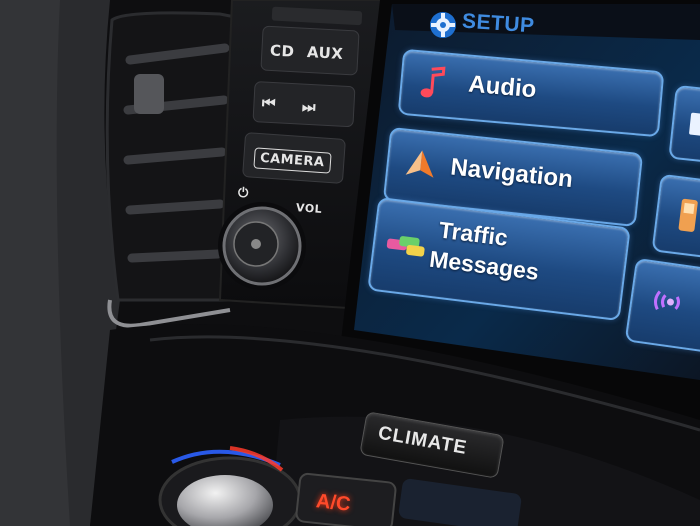  What do you see at coordinates (512, 173) in the screenshot?
I see `navigation-label: Navigation` at bounding box center [512, 173].